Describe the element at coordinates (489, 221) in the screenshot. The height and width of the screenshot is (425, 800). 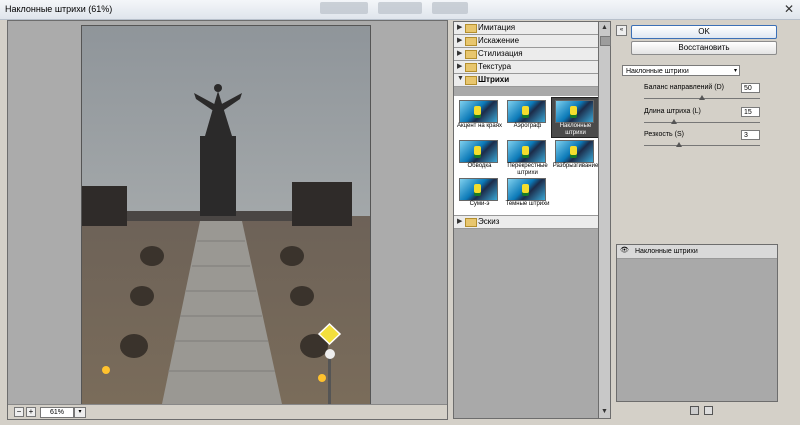
I see `category-label: Эскиз` at that location.